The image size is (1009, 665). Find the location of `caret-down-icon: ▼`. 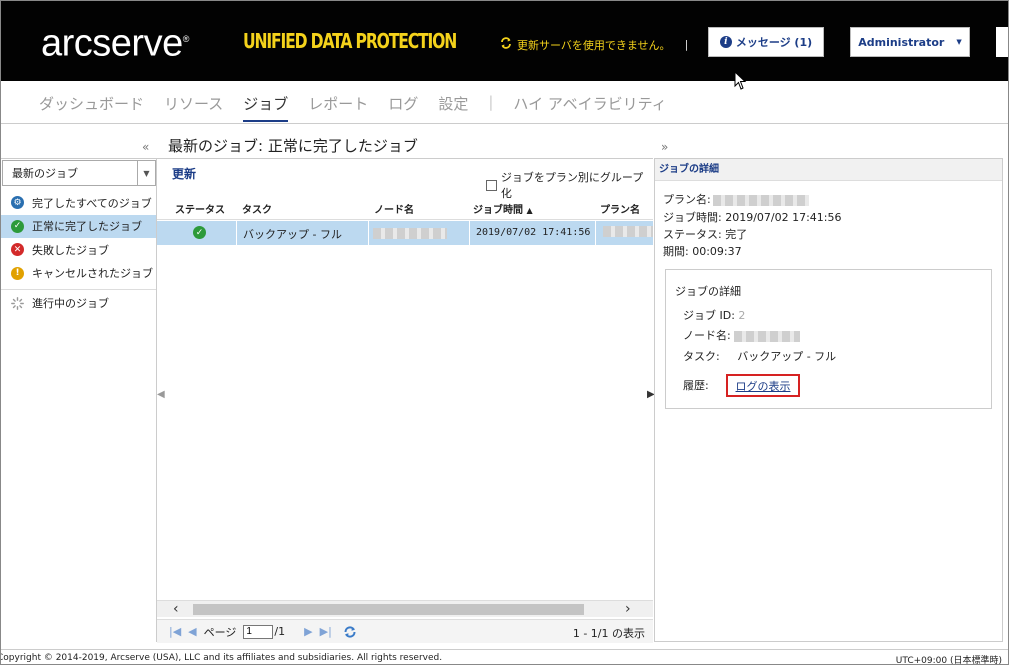

caret-down-icon: ▼ is located at coordinates (959, 42).